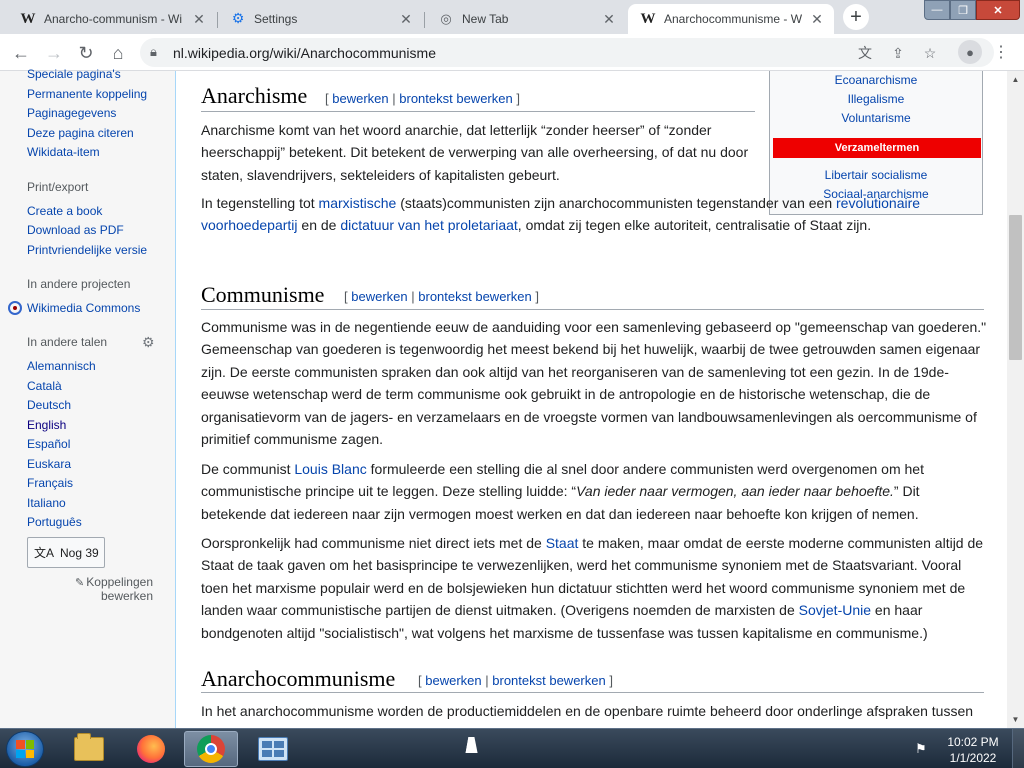 The width and height of the screenshot is (1024, 768). I want to click on windows-taskbar: ⚑ 10:02 PM 1/1/2022, so click(512, 748).